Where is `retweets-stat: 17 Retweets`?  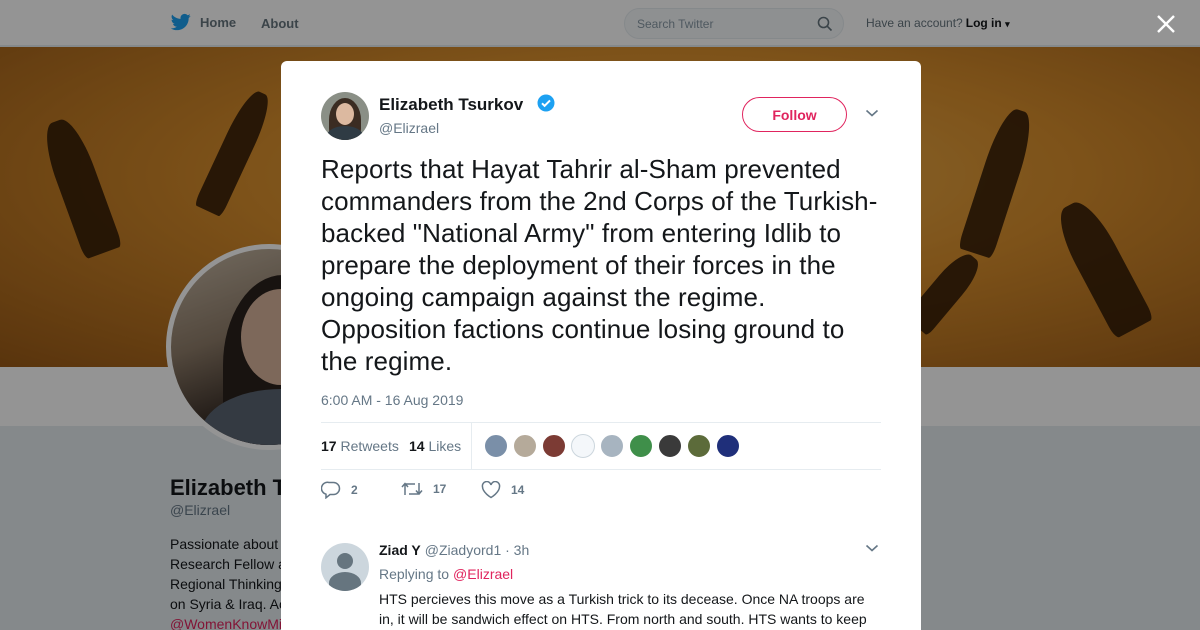 retweets-stat: 17 Retweets is located at coordinates (360, 446).